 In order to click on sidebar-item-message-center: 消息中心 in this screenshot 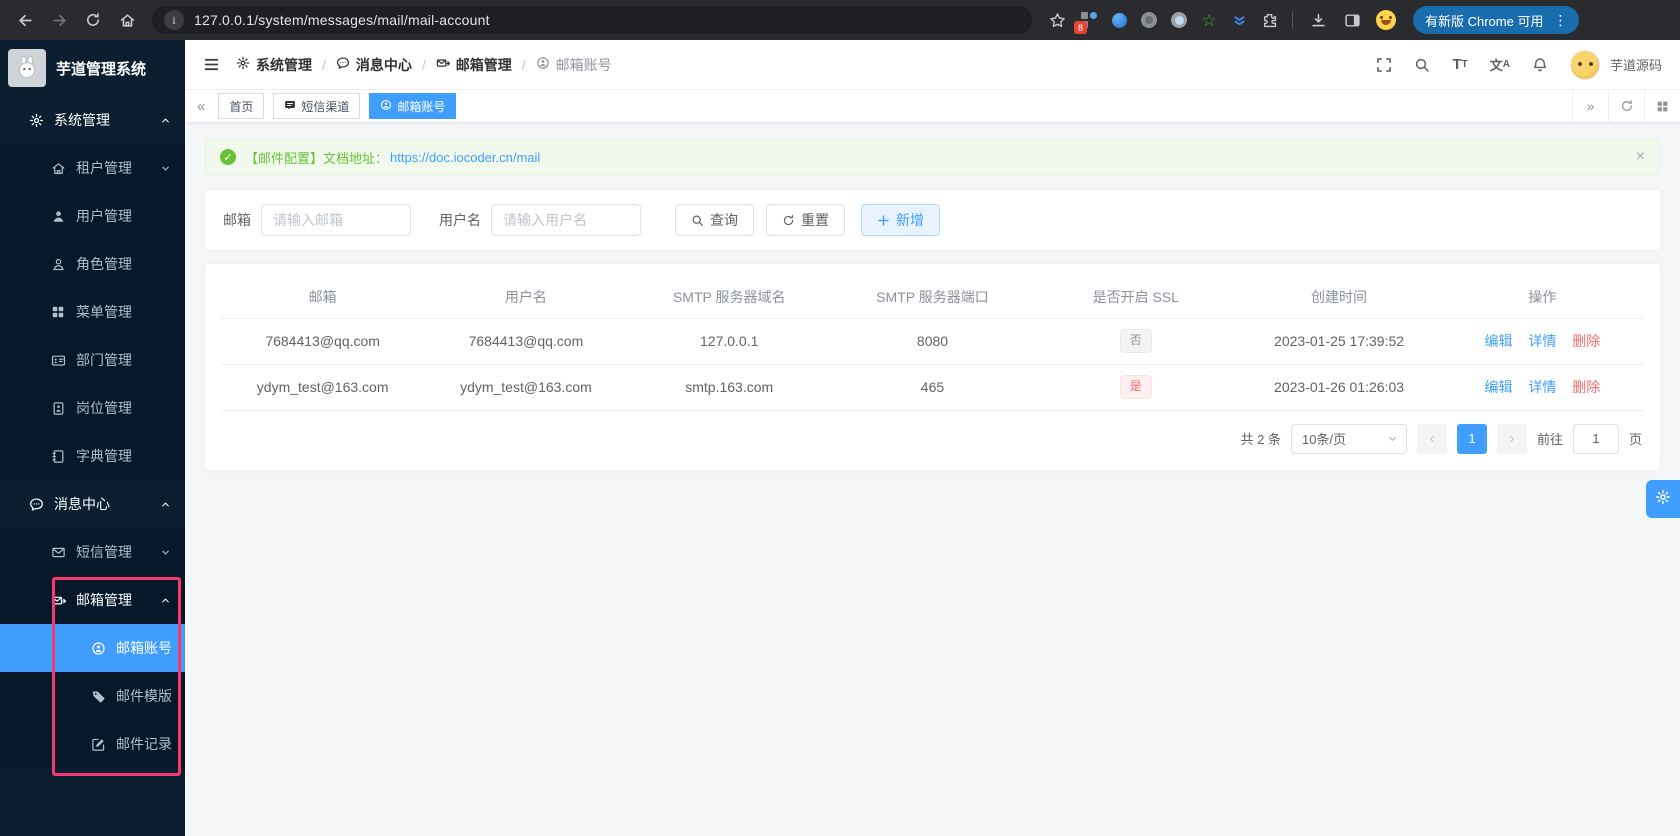, I will do `click(92, 504)`.